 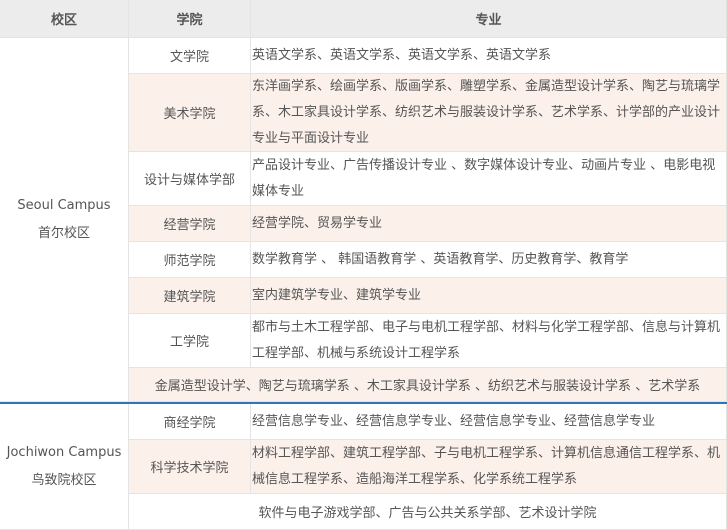 I want to click on header-college: 学院, so click(x=190, y=19).